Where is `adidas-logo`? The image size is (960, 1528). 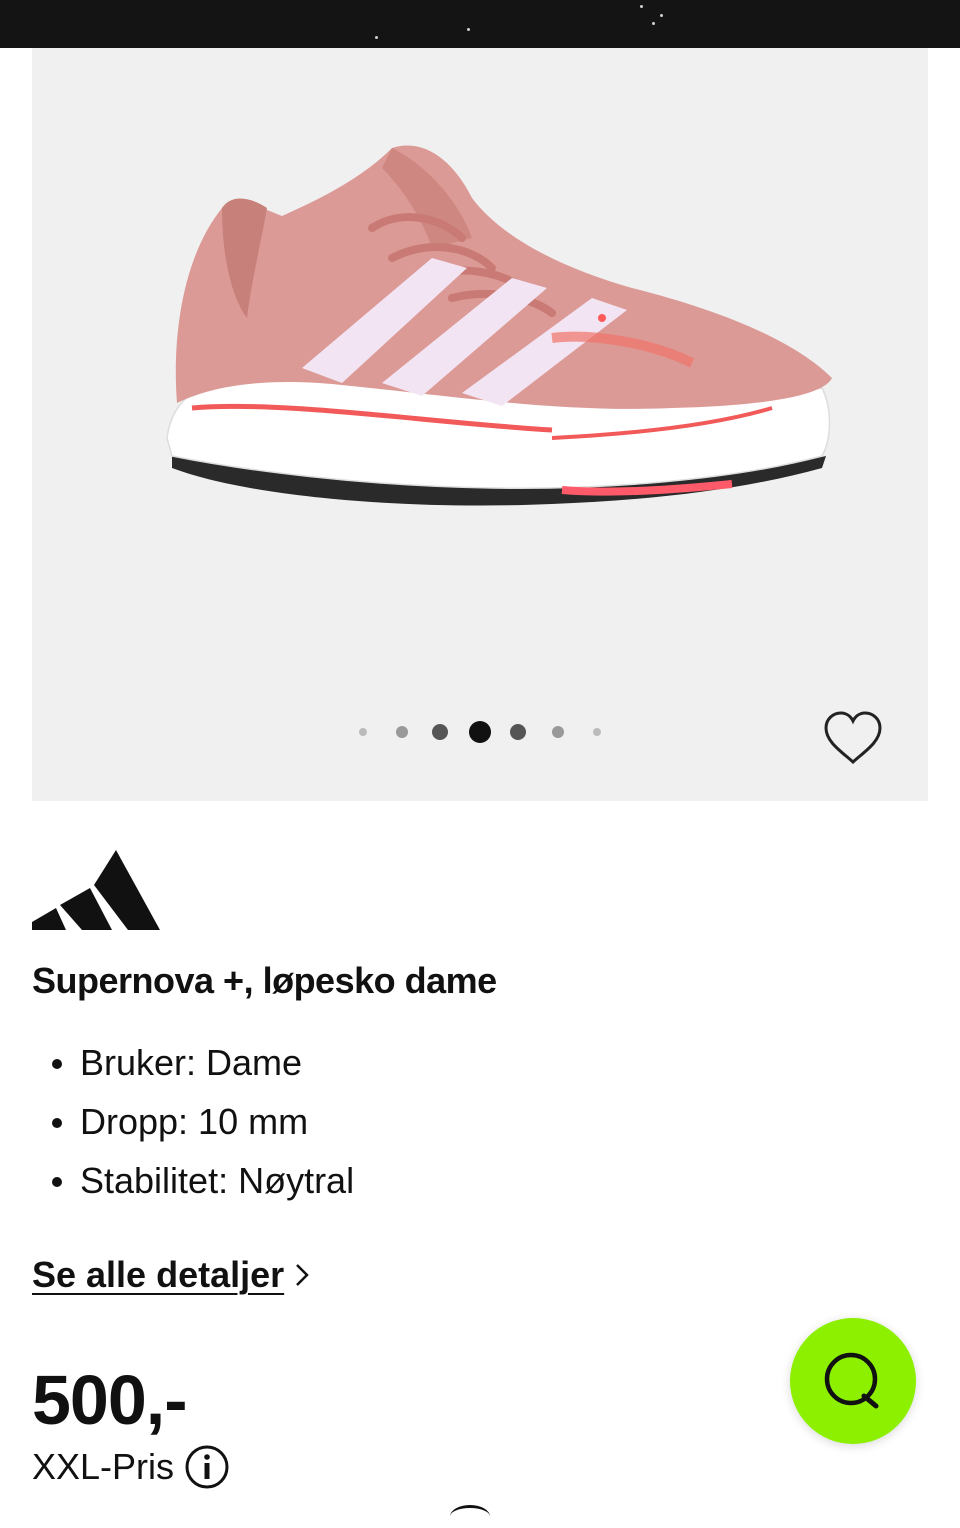
adidas-logo is located at coordinates (96, 890).